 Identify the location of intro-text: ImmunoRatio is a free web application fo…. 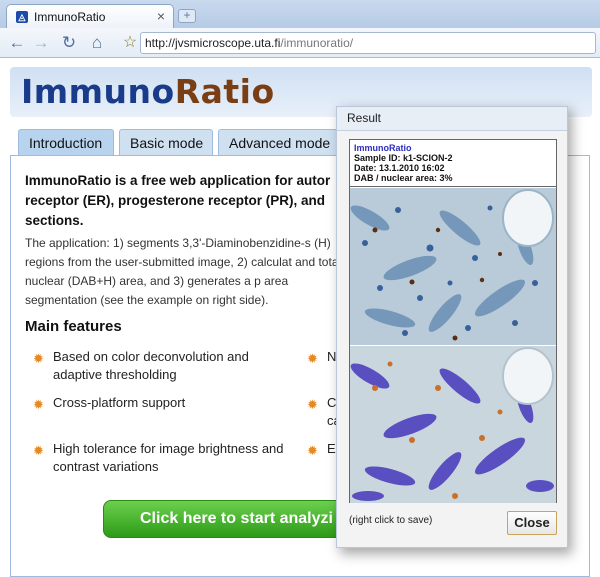
(178, 200).